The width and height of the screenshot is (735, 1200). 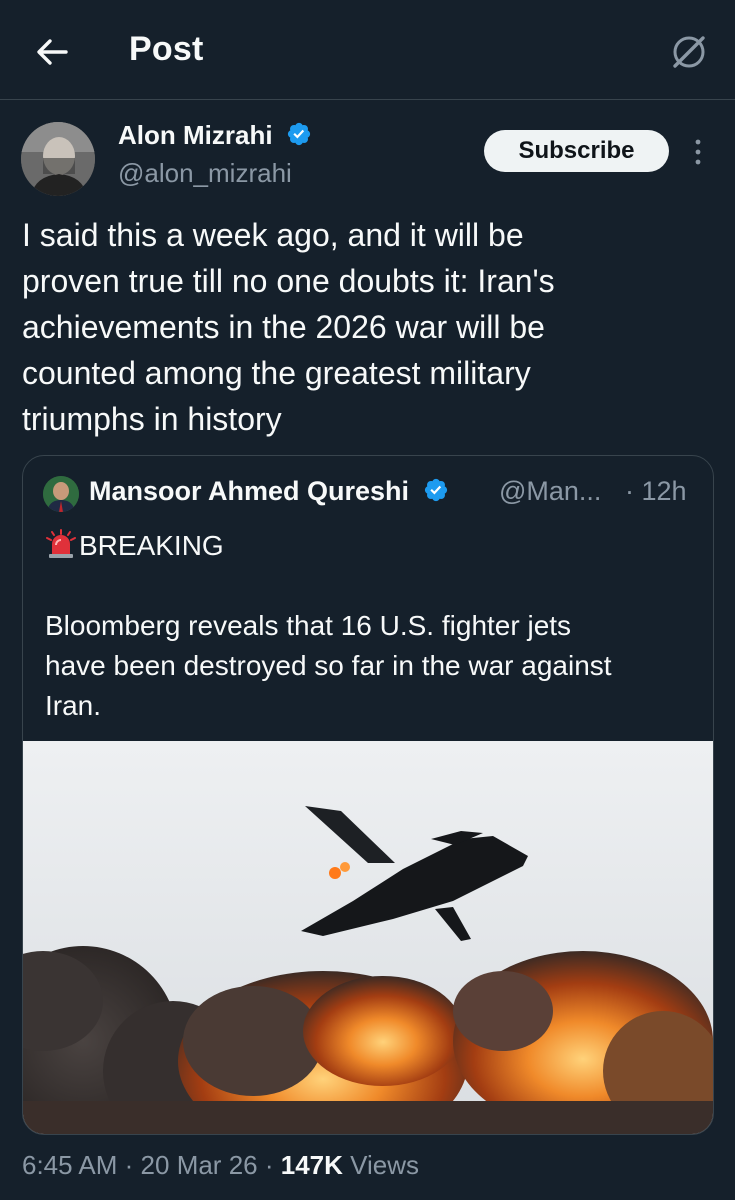 I want to click on post-meta-line: 6:45 AM · 20 Mar 26 · 147K Views, so click(x=220, y=1165).